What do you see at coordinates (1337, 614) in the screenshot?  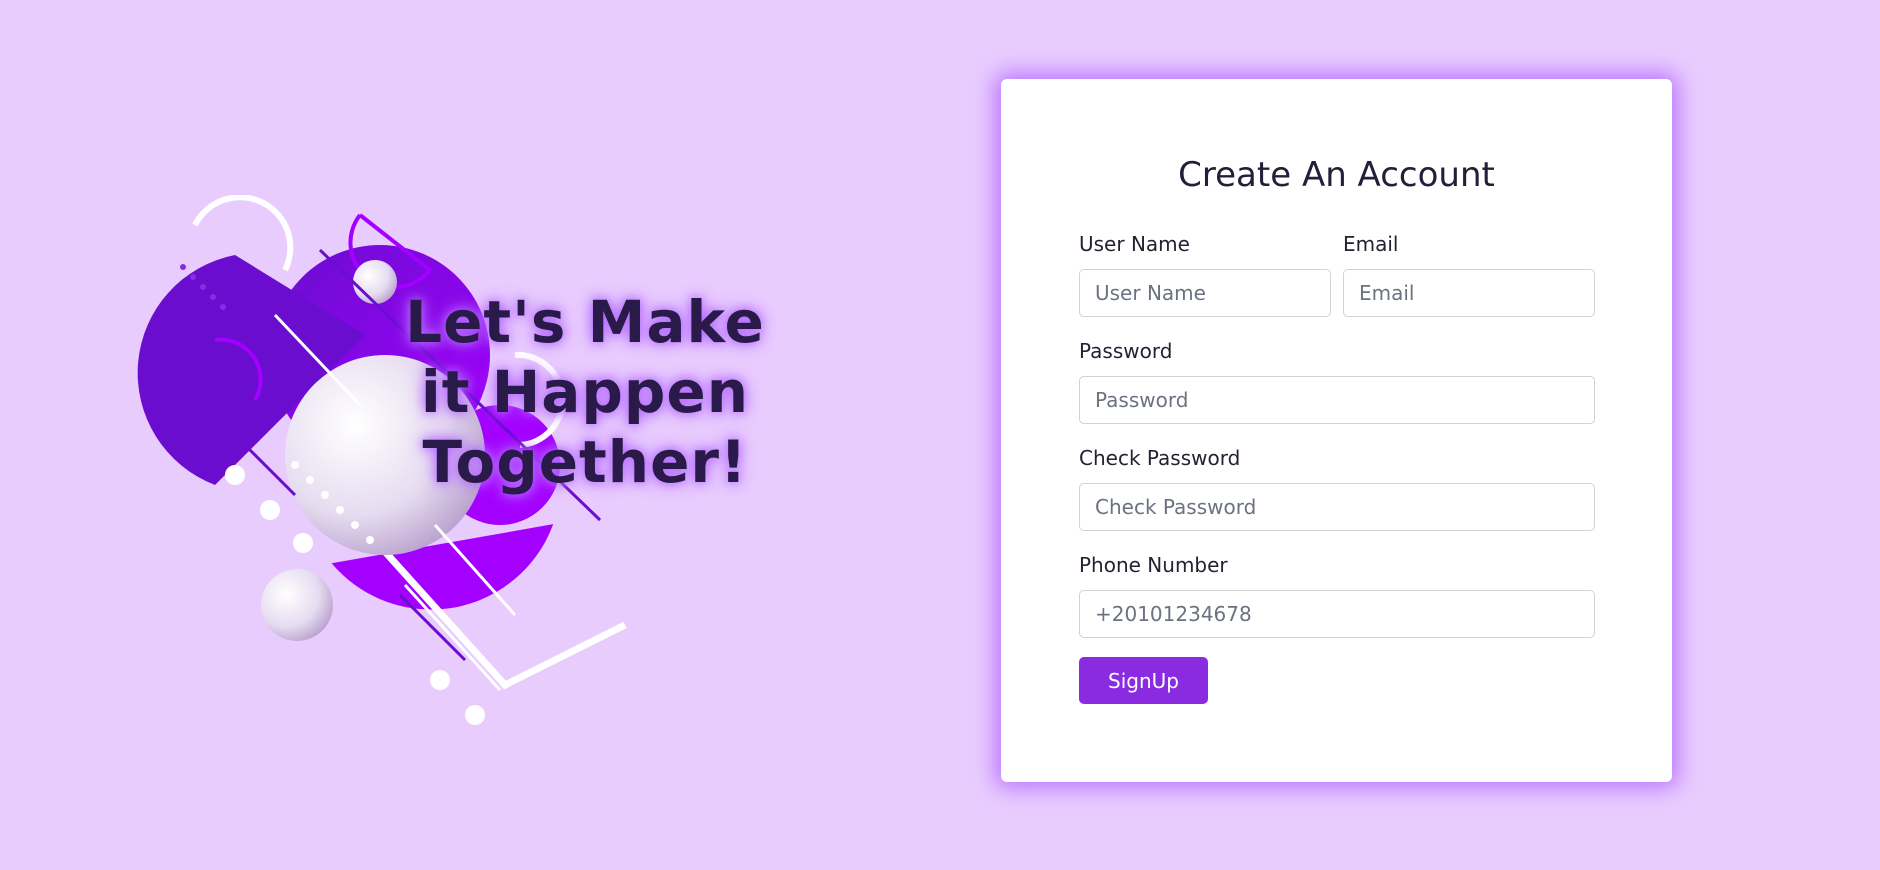 I see `phone-input` at bounding box center [1337, 614].